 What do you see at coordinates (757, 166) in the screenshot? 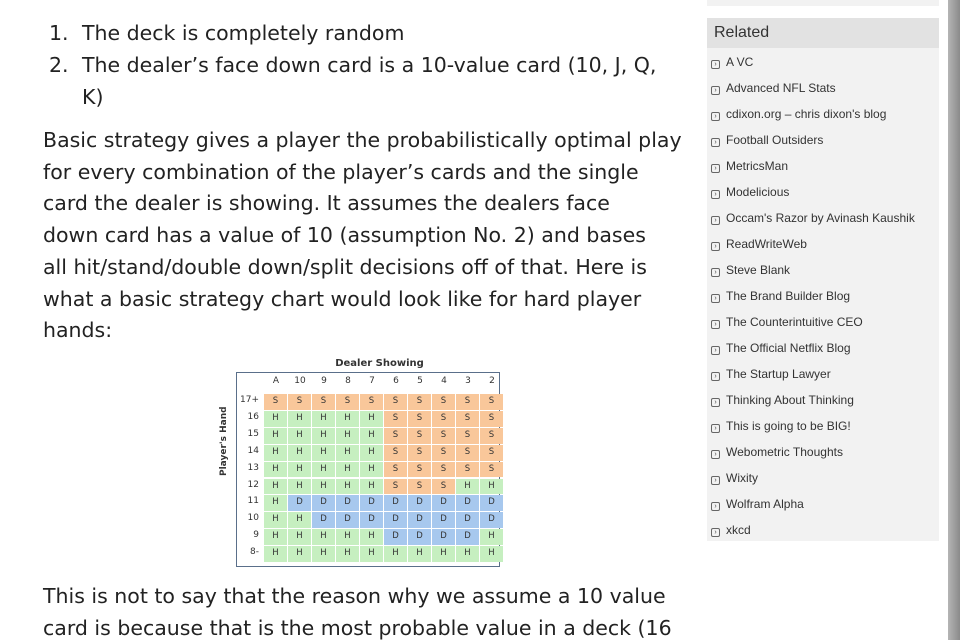
I see `sidebar-link-label: MetricsMan` at bounding box center [757, 166].